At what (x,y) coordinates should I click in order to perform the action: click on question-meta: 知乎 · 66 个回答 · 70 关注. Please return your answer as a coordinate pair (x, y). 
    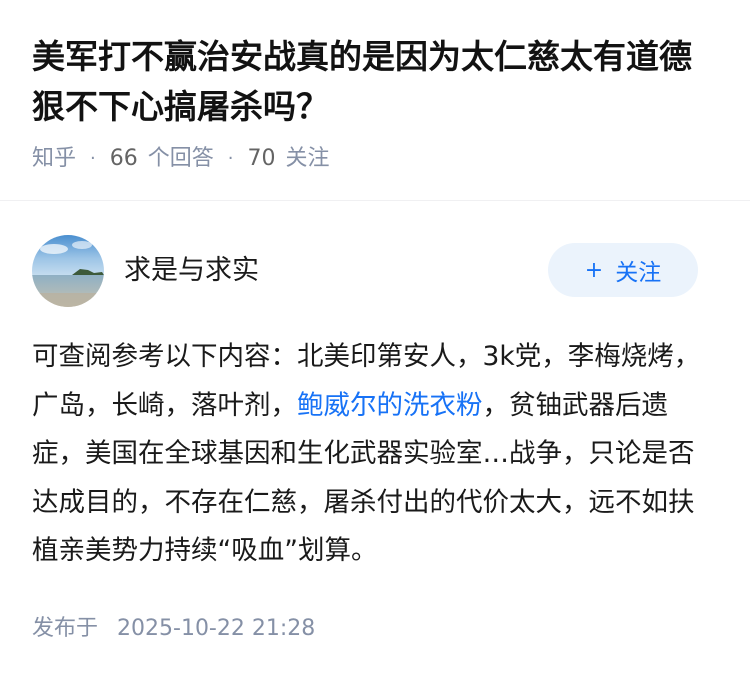
    Looking at the image, I should click on (375, 159).